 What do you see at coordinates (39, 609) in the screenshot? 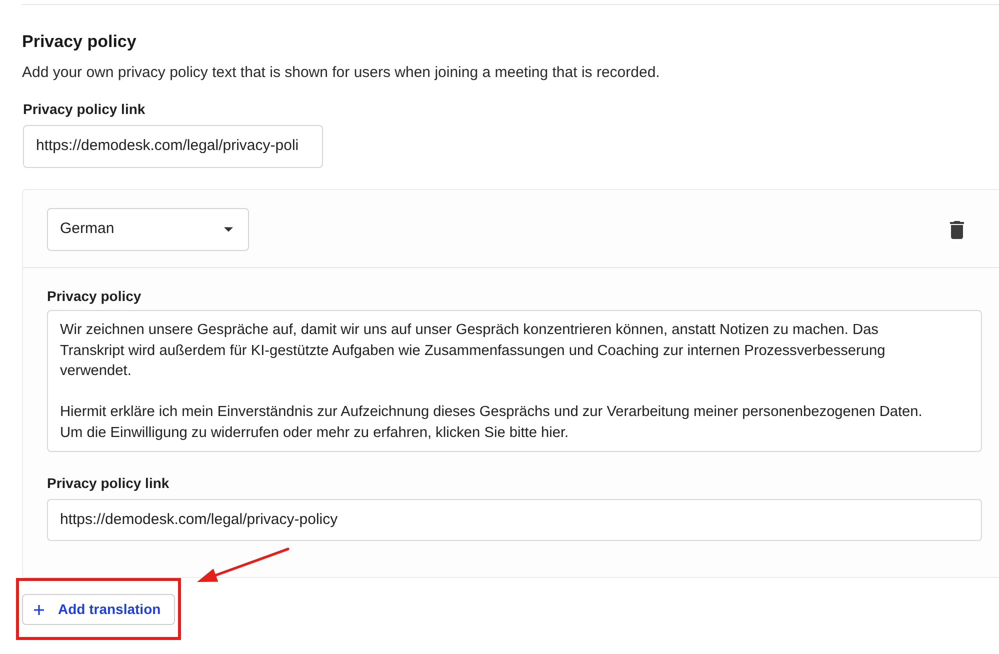
I see `plus-icon` at bounding box center [39, 609].